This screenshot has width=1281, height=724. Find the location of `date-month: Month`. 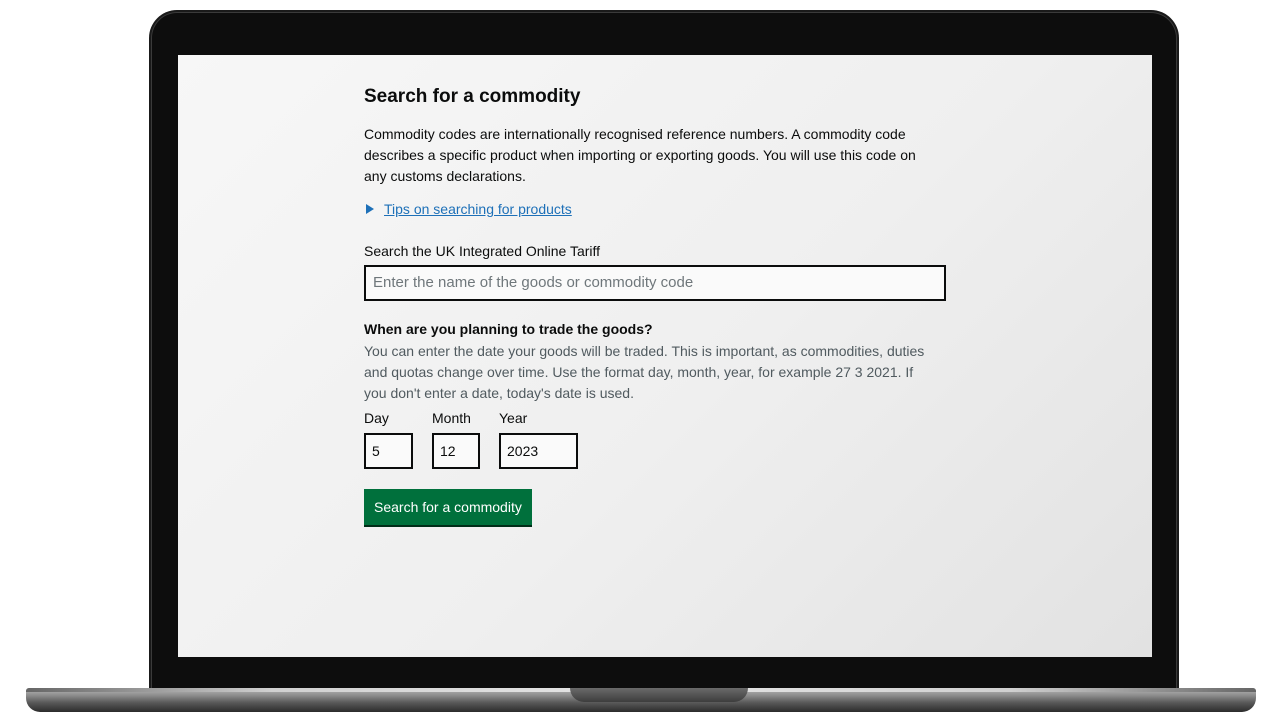

date-month: Month is located at coordinates (456, 439).